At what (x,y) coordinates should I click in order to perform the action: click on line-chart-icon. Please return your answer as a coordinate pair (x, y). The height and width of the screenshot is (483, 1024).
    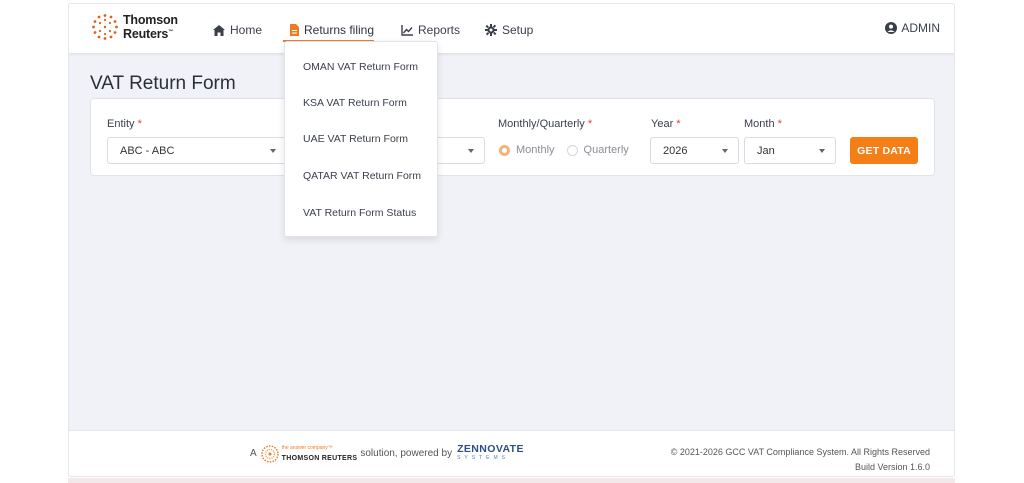
    Looking at the image, I should click on (407, 30).